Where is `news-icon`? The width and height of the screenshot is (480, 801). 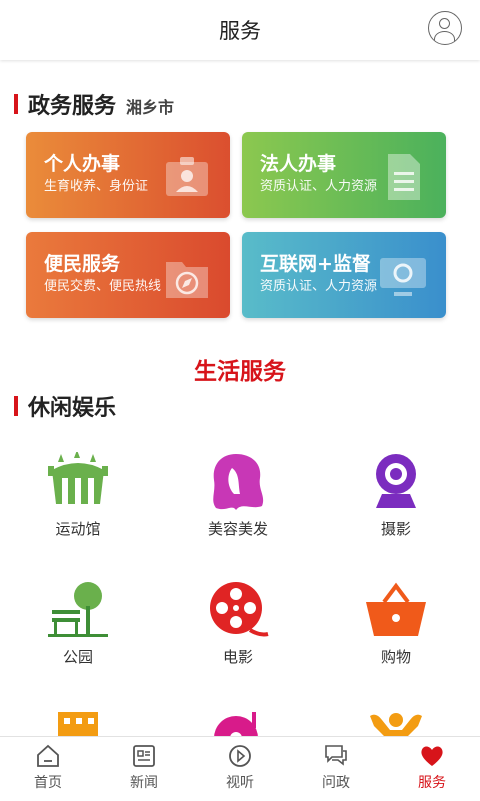 news-icon is located at coordinates (144, 756).